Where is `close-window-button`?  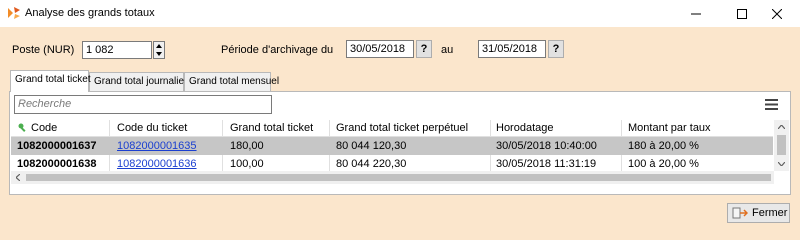 close-window-button is located at coordinates (777, 13).